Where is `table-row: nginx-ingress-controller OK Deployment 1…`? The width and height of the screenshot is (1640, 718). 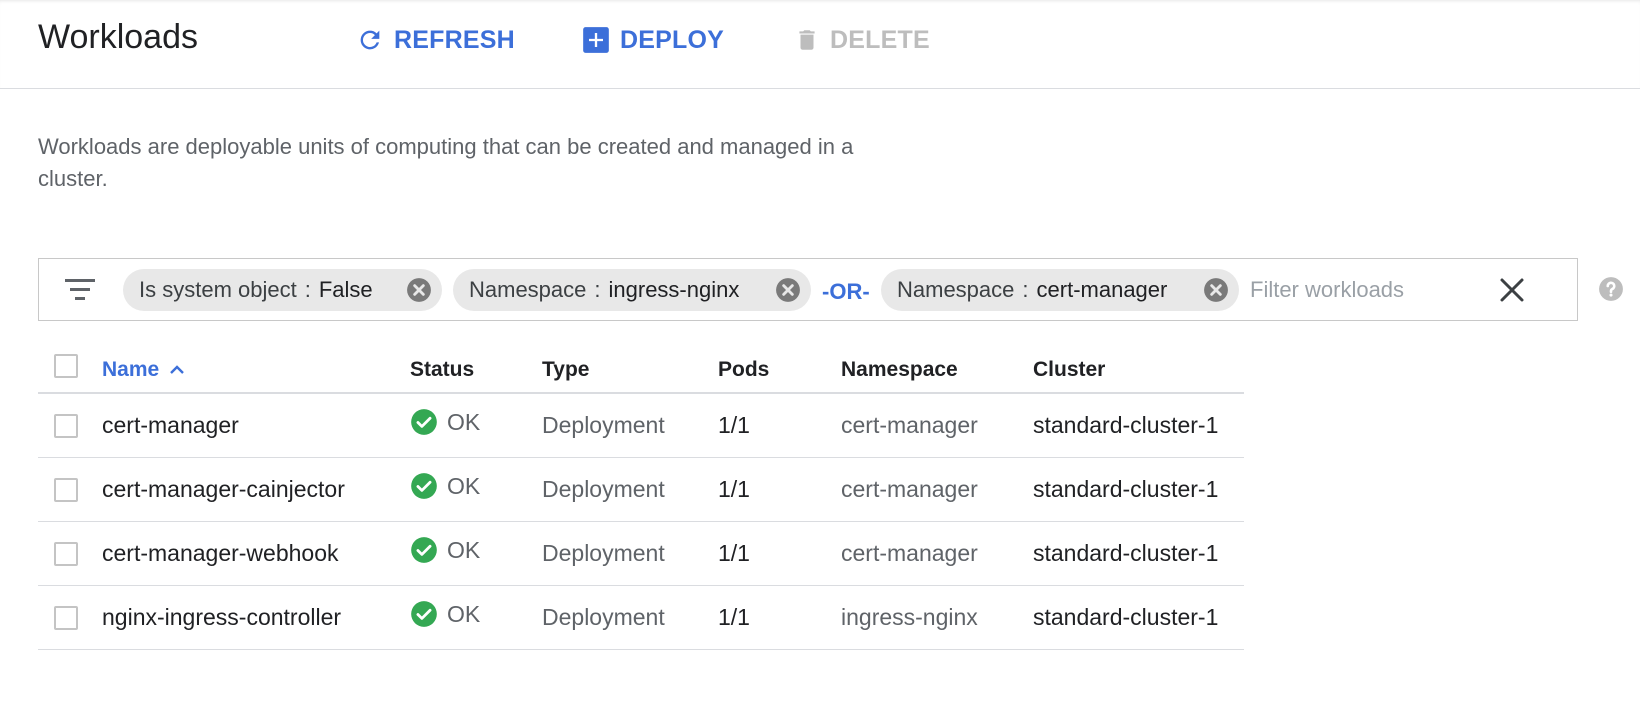 table-row: nginx-ingress-controller OK Deployment 1… is located at coordinates (641, 618).